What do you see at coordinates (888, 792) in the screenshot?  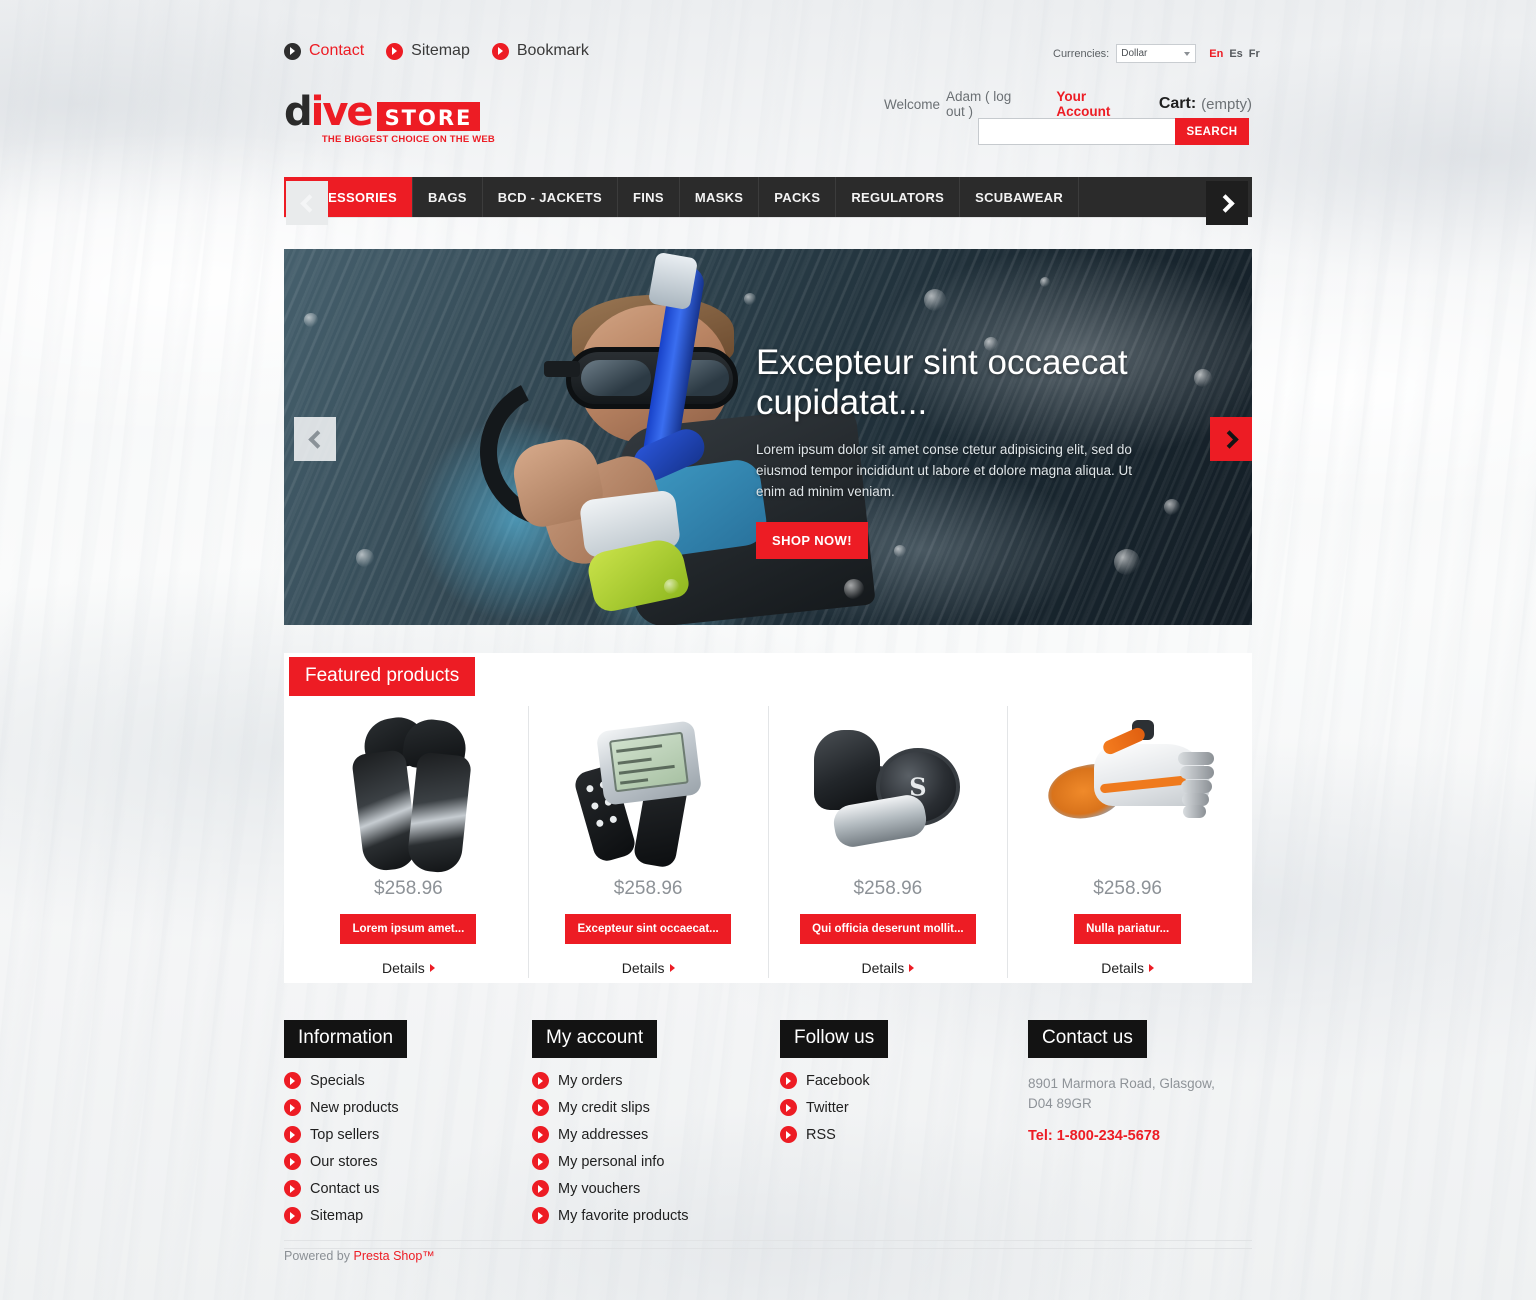 I see `product-image-scuba-regulator: S` at bounding box center [888, 792].